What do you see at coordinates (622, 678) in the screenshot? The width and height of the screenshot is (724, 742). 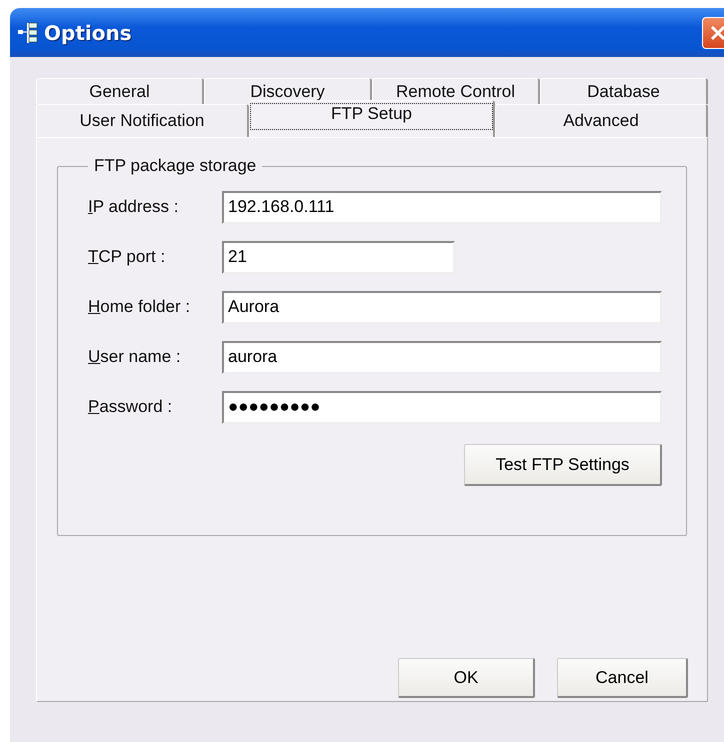 I see `dialog-button: Cancel` at bounding box center [622, 678].